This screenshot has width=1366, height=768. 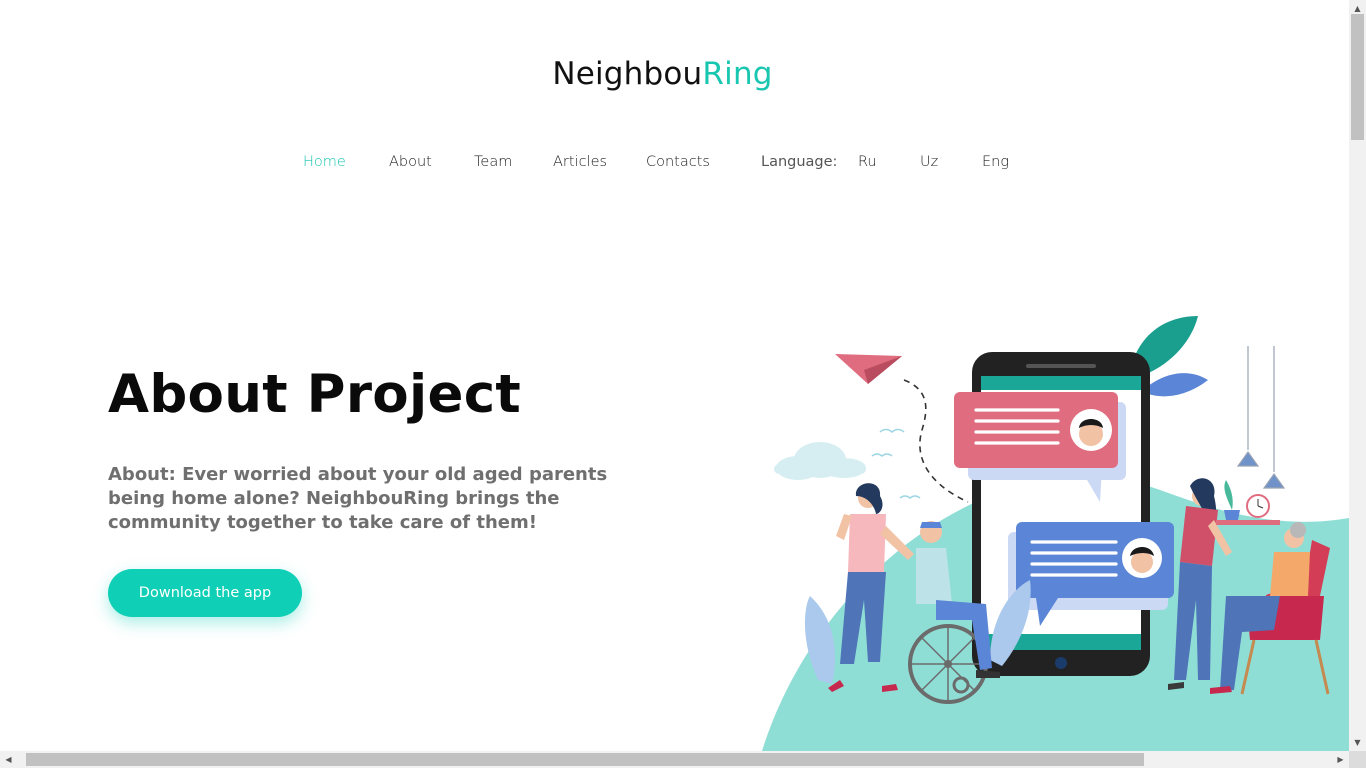 What do you see at coordinates (896, 463) in the screenshot?
I see `birds-icon` at bounding box center [896, 463].